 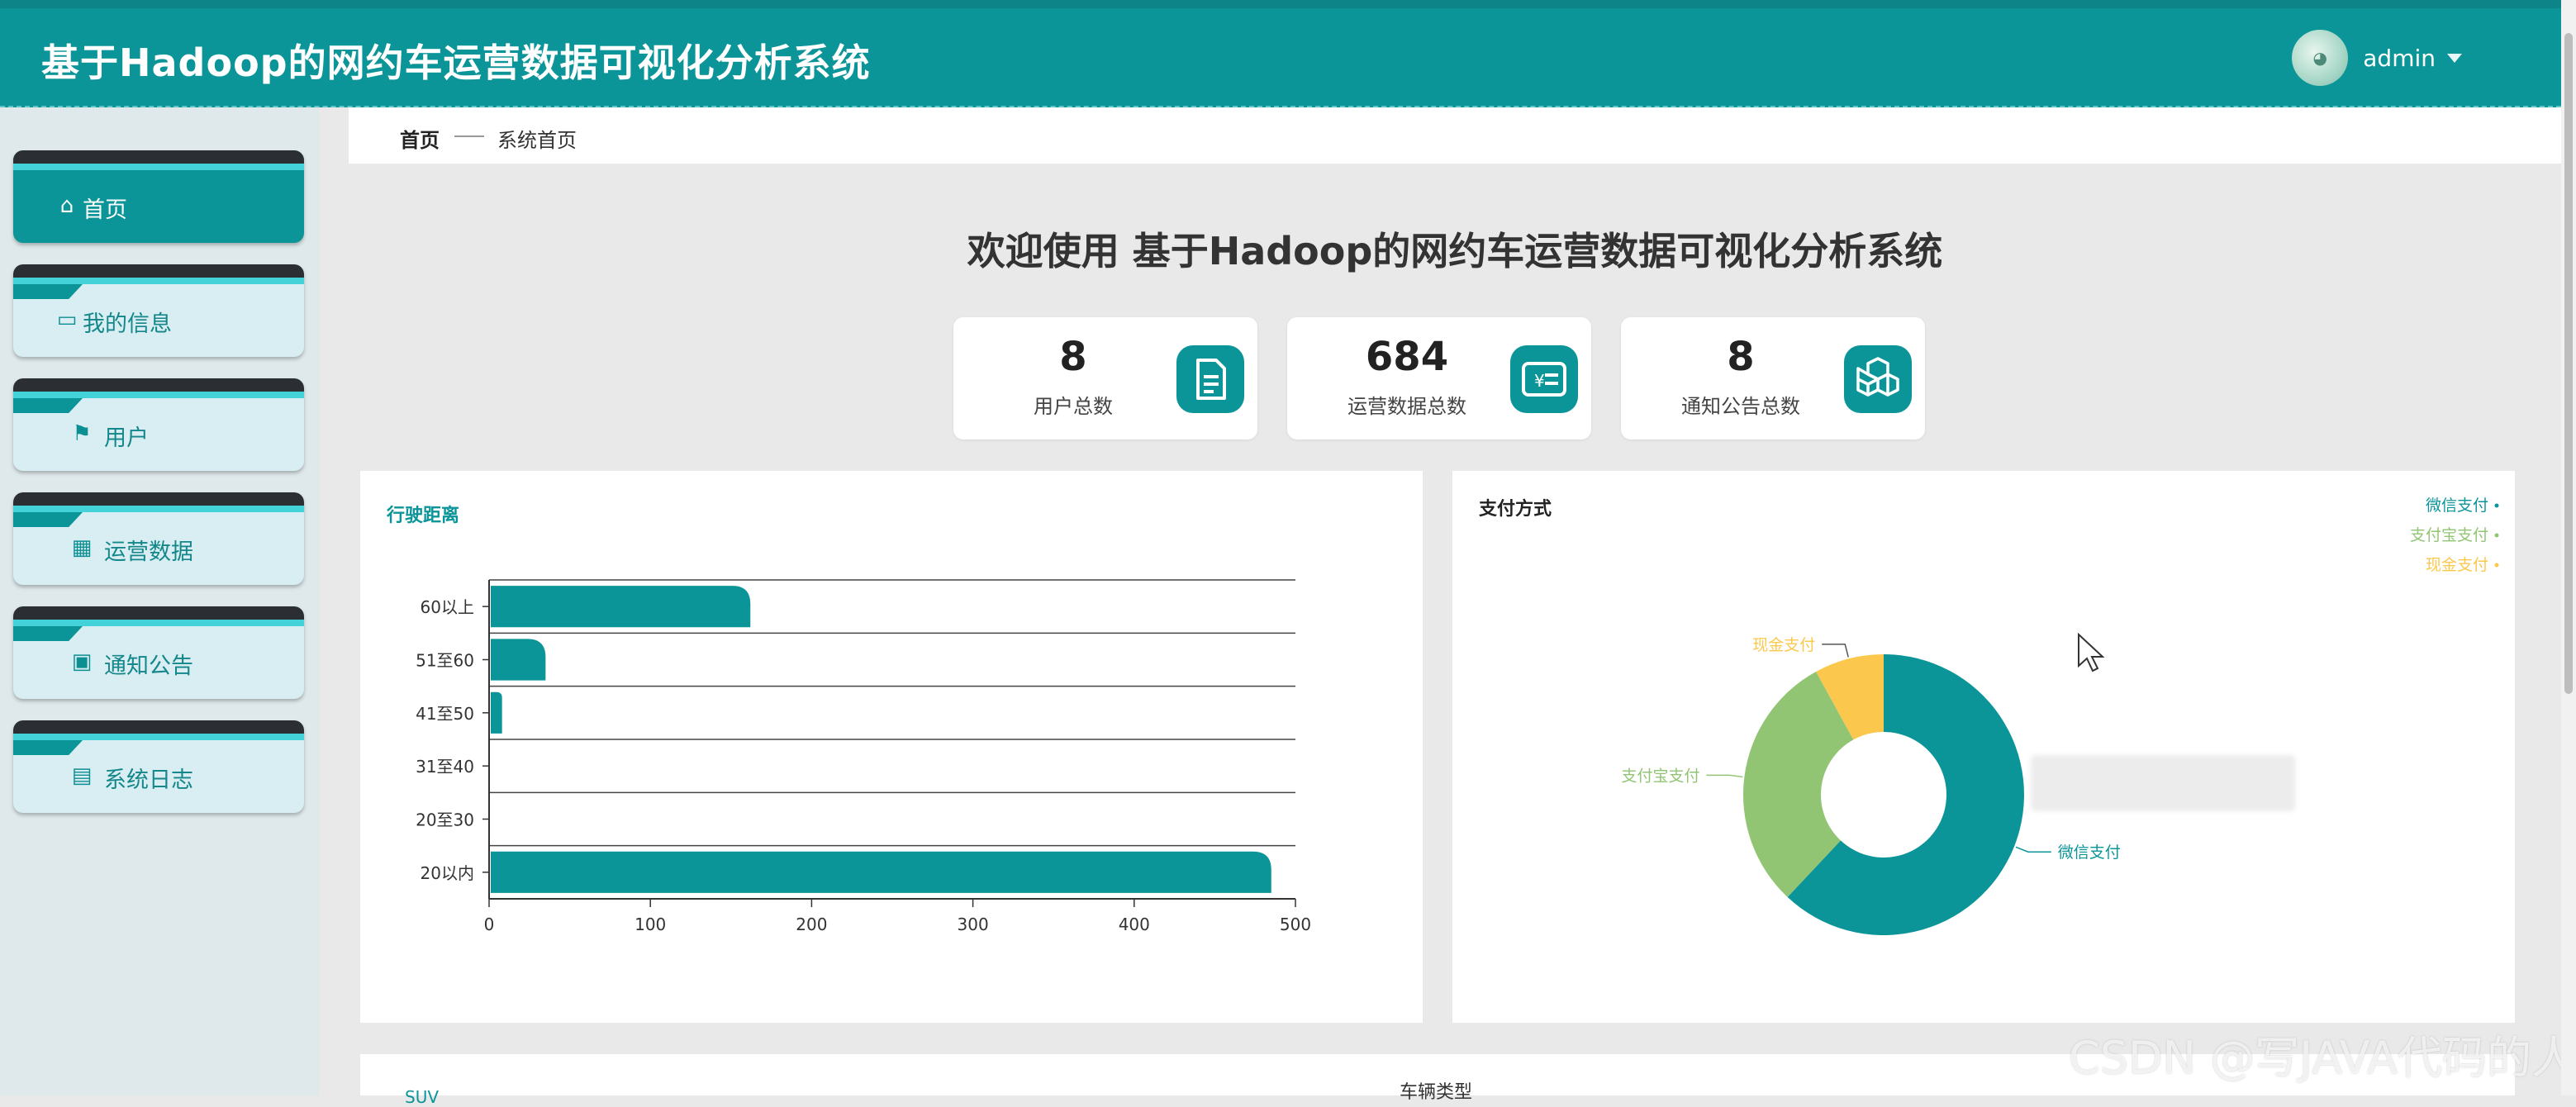 I want to click on sidebar-item-label: 用户, so click(x=126, y=438).